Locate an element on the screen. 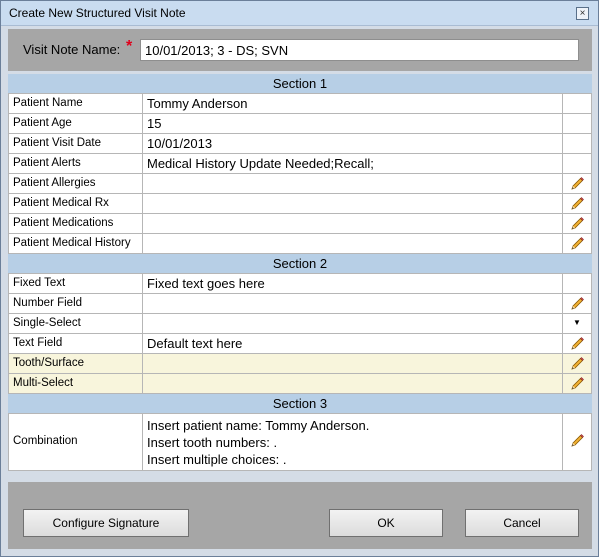 The height and width of the screenshot is (557, 599). field-row: Tooth/Surface is located at coordinates (300, 364).